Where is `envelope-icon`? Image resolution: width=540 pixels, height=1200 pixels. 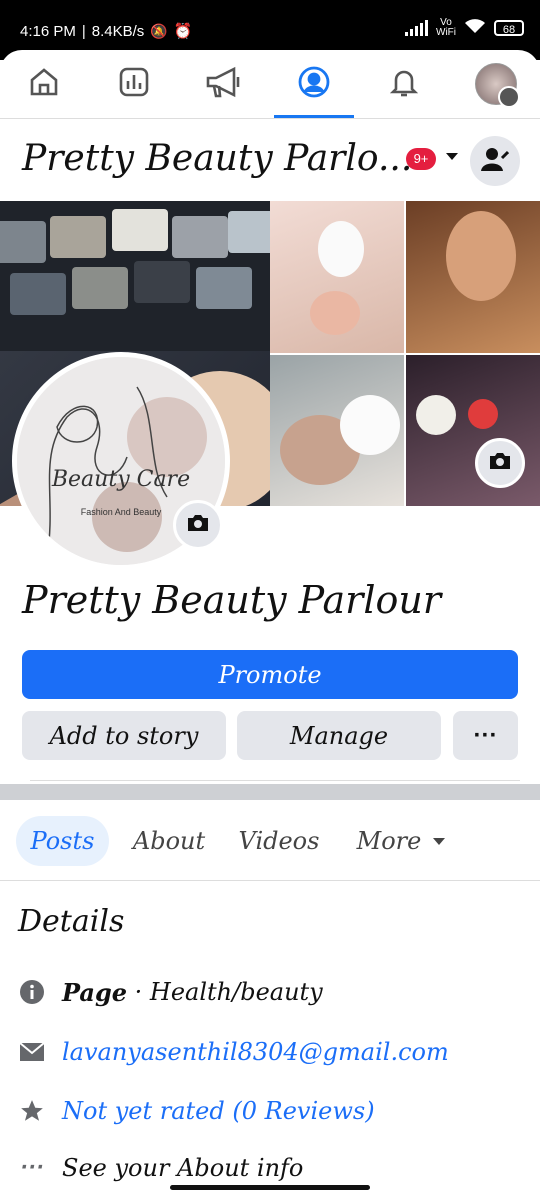 envelope-icon is located at coordinates (32, 1052).